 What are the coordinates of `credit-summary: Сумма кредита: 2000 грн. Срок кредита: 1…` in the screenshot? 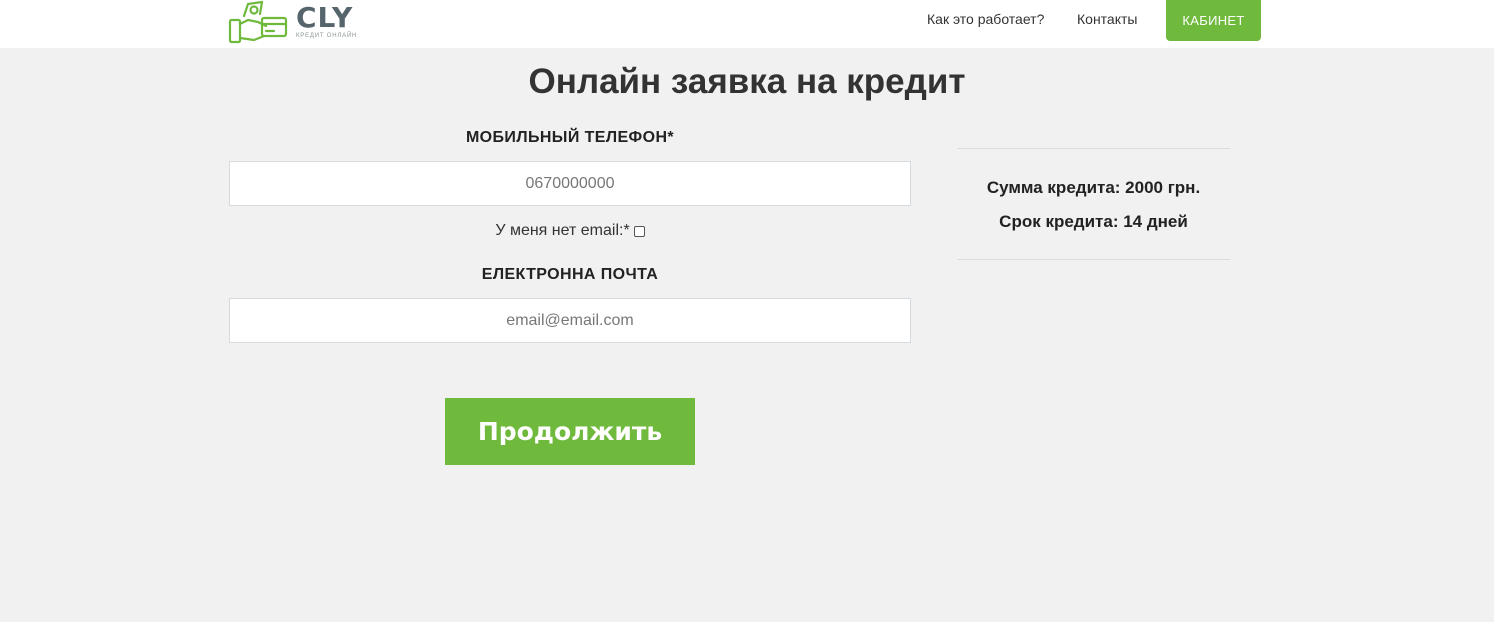 It's located at (1093, 204).